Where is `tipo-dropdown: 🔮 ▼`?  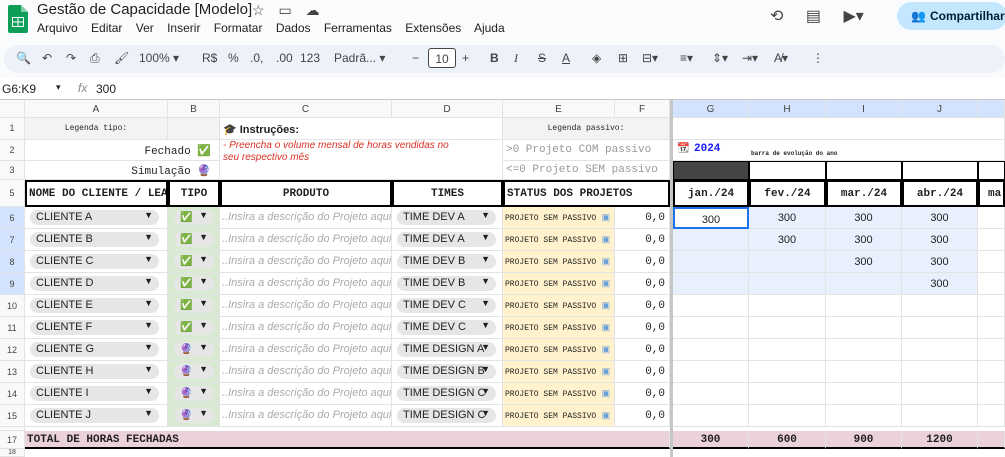
tipo-dropdown: 🔮 ▼ is located at coordinates (194, 371).